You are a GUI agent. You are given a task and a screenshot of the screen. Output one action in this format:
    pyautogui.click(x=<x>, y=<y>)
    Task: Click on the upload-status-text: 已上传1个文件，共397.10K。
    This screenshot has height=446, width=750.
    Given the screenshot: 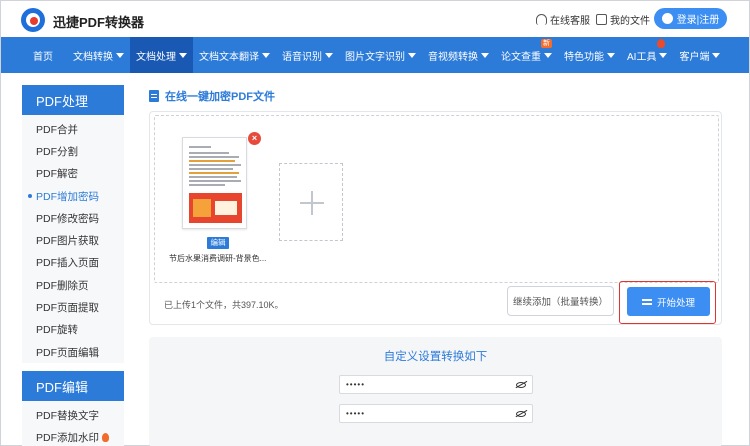 What is the action you would take?
    pyautogui.click(x=224, y=305)
    